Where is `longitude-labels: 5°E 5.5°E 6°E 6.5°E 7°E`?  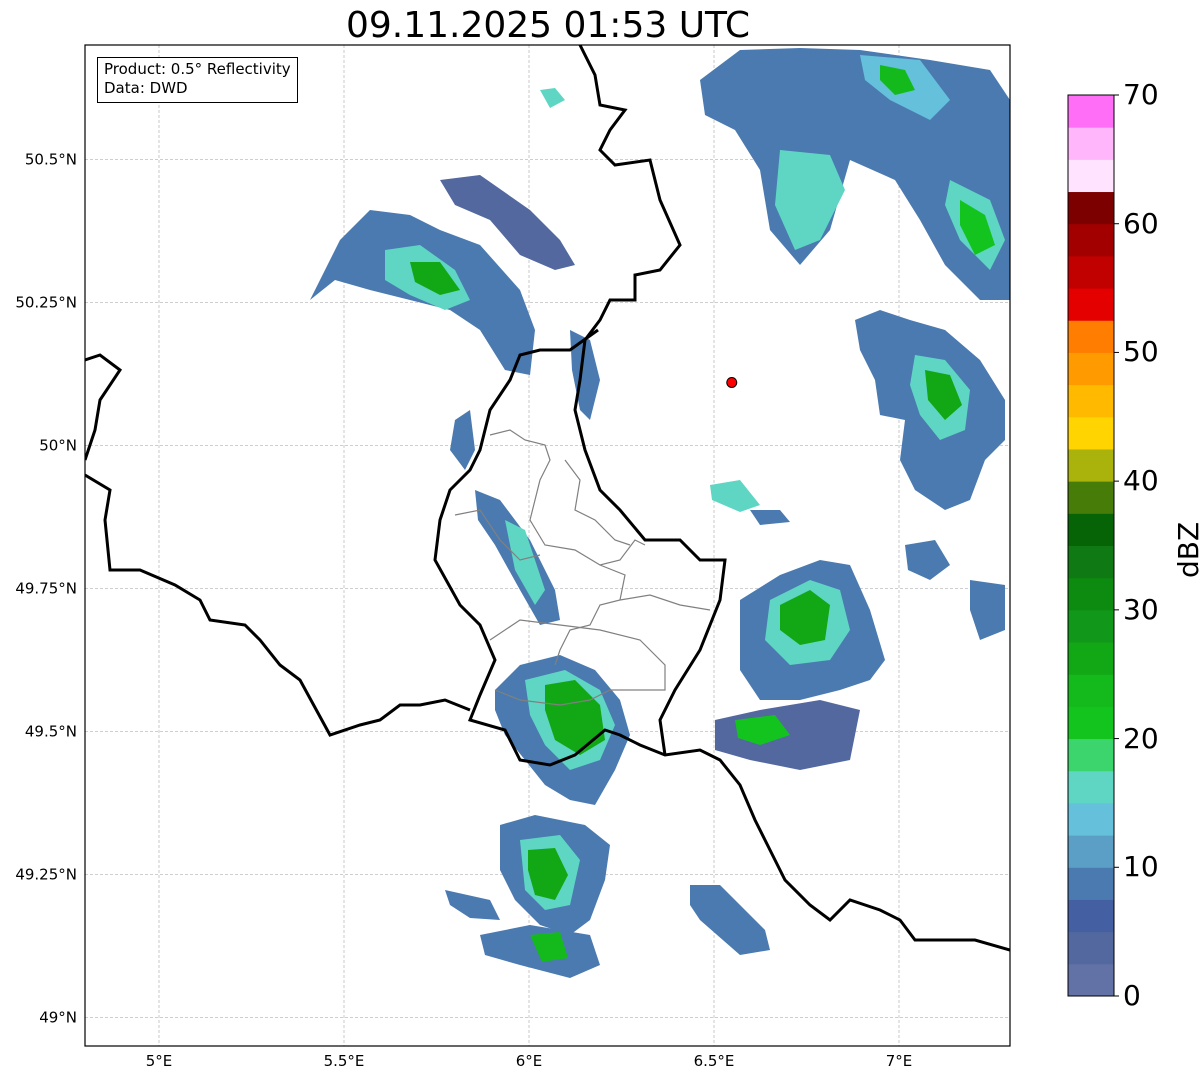
longitude-labels: 5°E 5.5°E 6°E 6.5°E 7°E is located at coordinates (529, 1061).